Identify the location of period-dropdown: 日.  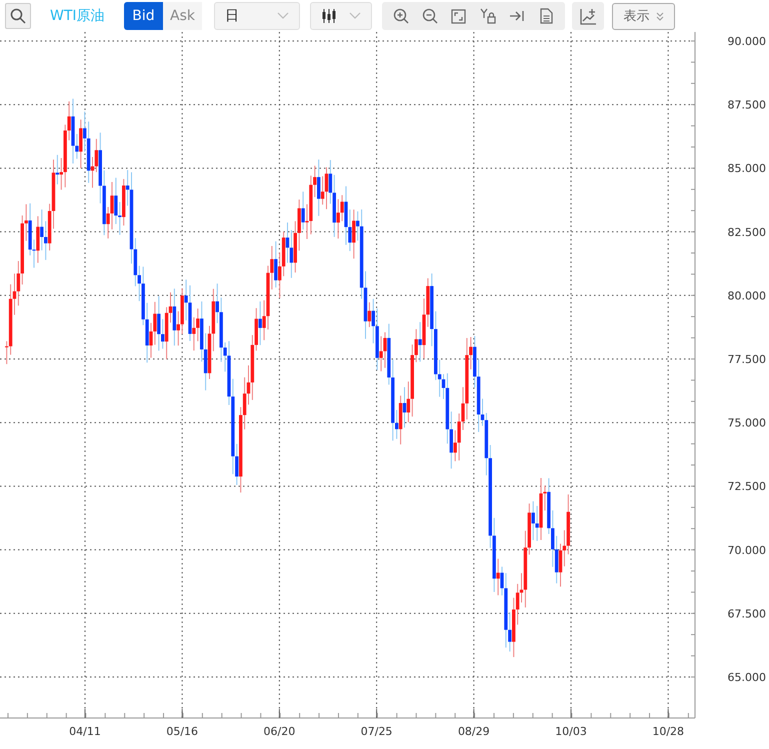
(257, 16).